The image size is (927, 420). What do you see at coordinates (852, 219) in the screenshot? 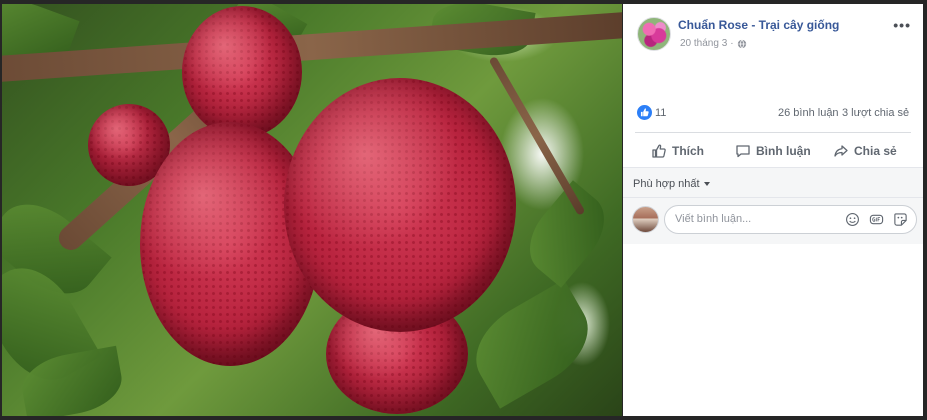
I see `emoji-icon` at bounding box center [852, 219].